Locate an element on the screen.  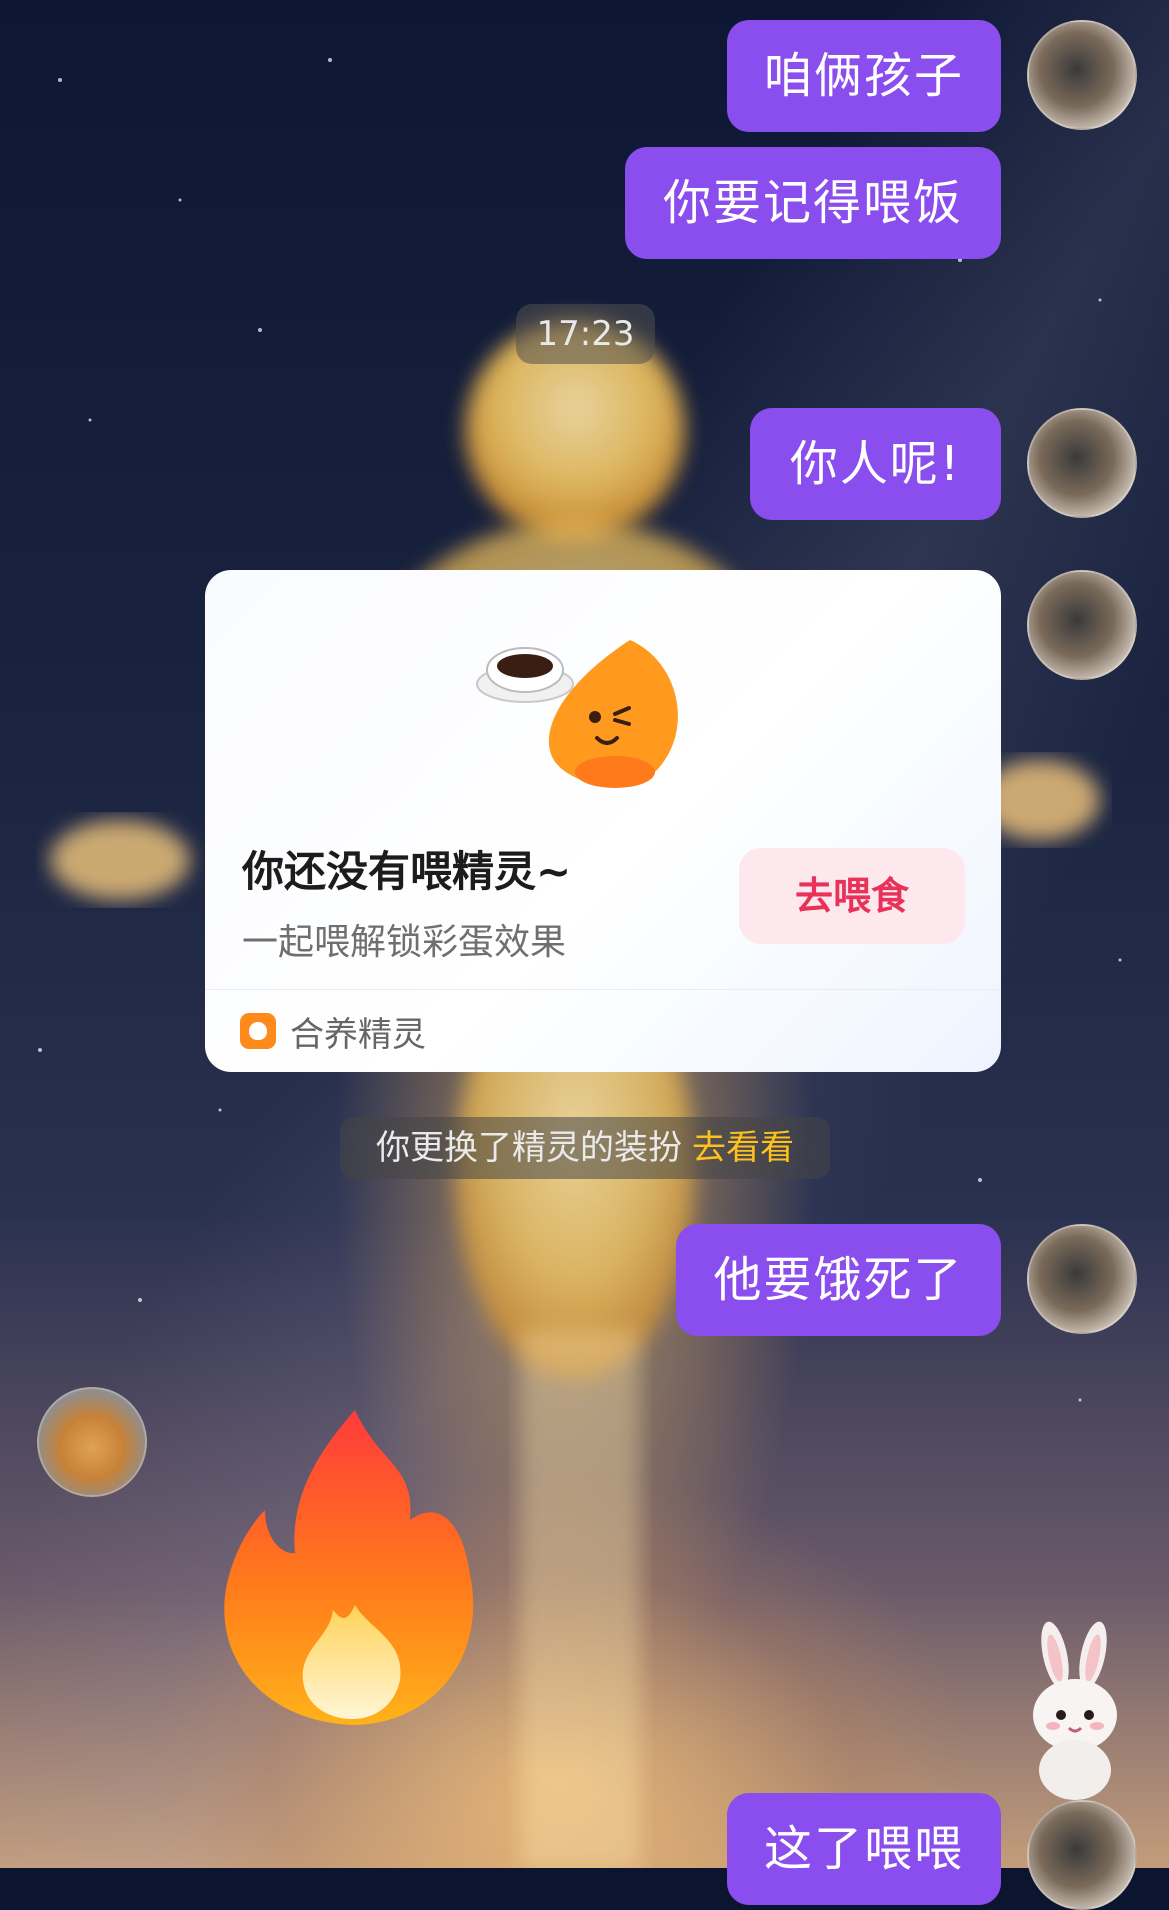
contact-avatar is located at coordinates (92, 1442).